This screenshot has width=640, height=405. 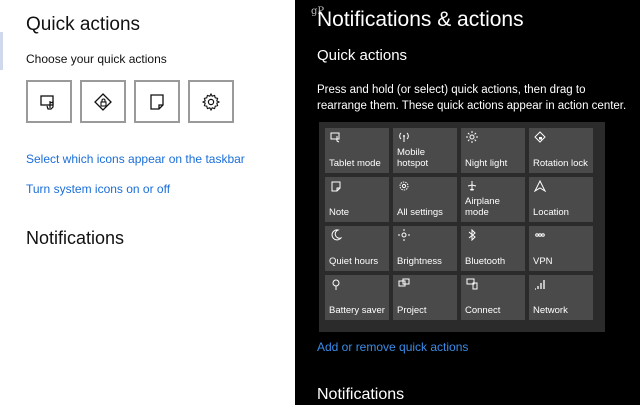 What do you see at coordinates (403, 137) in the screenshot?
I see `hotspot-icon` at bounding box center [403, 137].